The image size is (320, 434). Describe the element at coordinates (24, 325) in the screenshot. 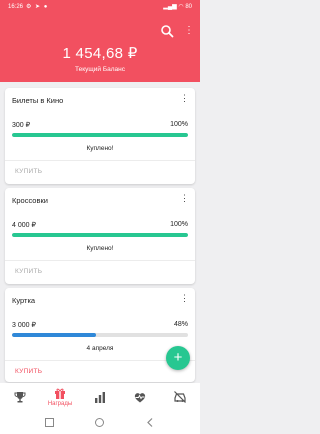

I see `card-amount: 3 000 ₽` at that location.